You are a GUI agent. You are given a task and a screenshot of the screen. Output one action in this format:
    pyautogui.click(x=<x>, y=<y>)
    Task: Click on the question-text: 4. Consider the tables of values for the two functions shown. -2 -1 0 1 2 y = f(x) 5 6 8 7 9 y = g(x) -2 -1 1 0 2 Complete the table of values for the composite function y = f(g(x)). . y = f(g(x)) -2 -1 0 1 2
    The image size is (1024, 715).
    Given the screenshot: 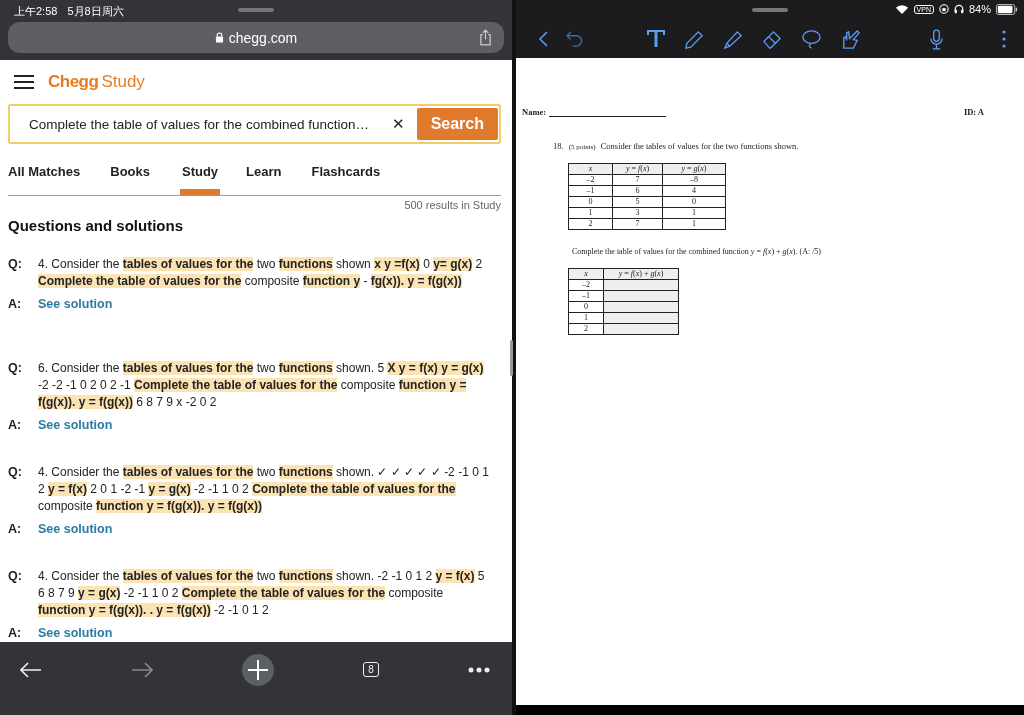 What is the action you would take?
    pyautogui.click(x=264, y=593)
    